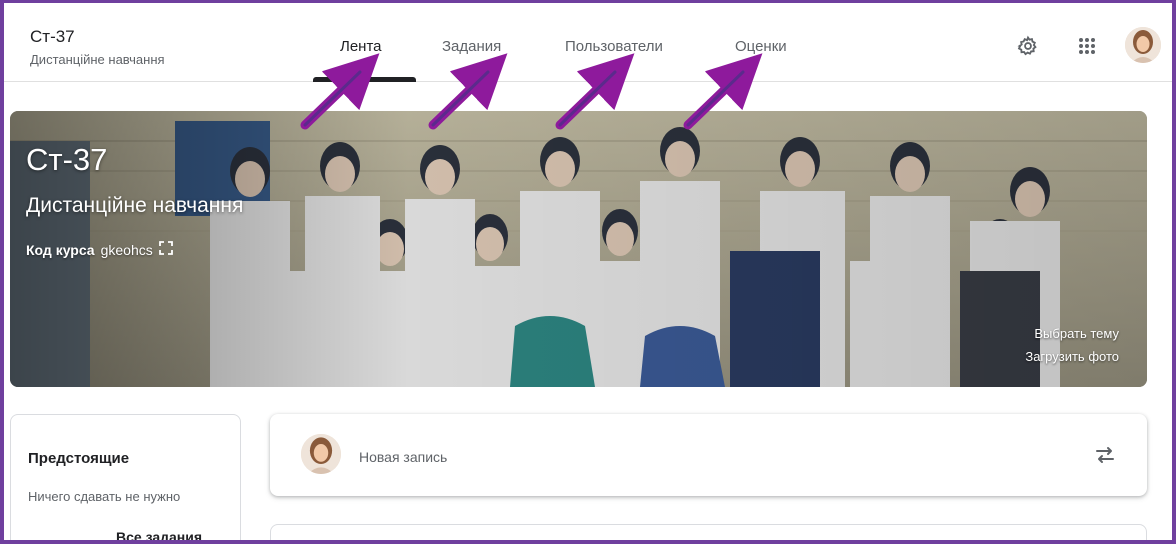 The width and height of the screenshot is (1176, 544). Describe the element at coordinates (1087, 46) in the screenshot. I see `apps-grid-icon` at that location.